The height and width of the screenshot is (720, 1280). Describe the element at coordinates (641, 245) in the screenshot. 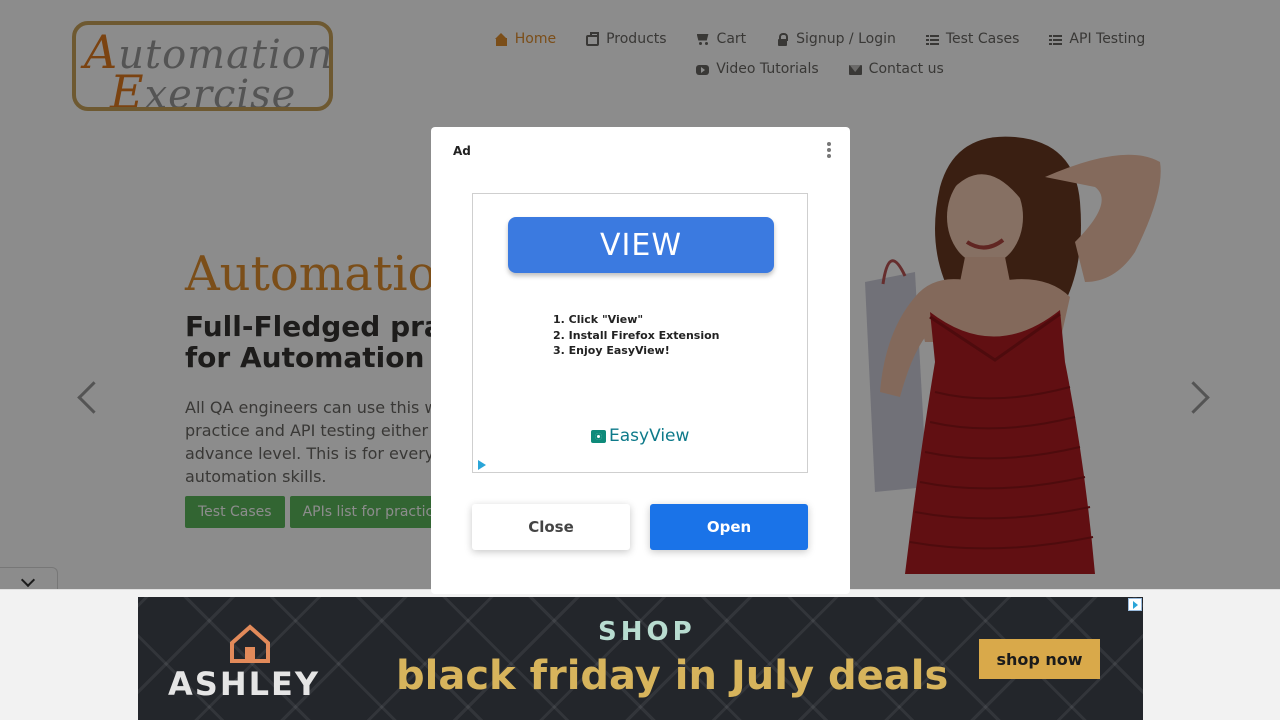

I see `view-button: VIEW` at that location.